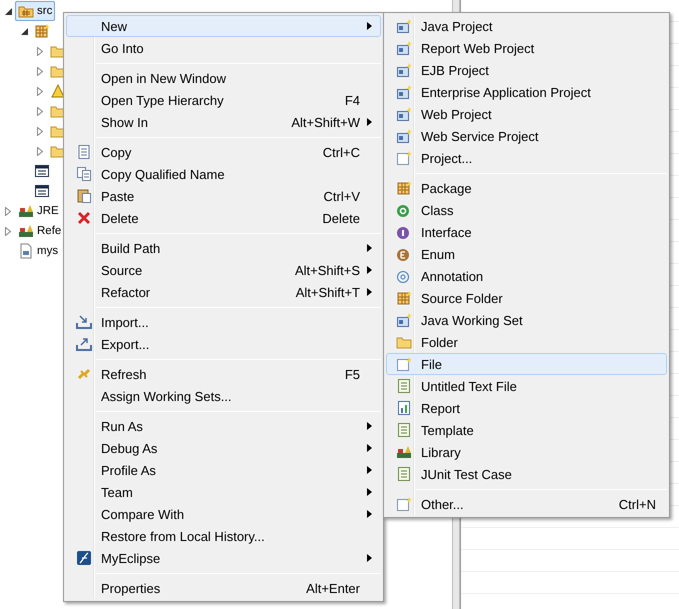 The width and height of the screenshot is (679, 609). I want to click on menu-item: Copy Ctrl+C, so click(223, 152).